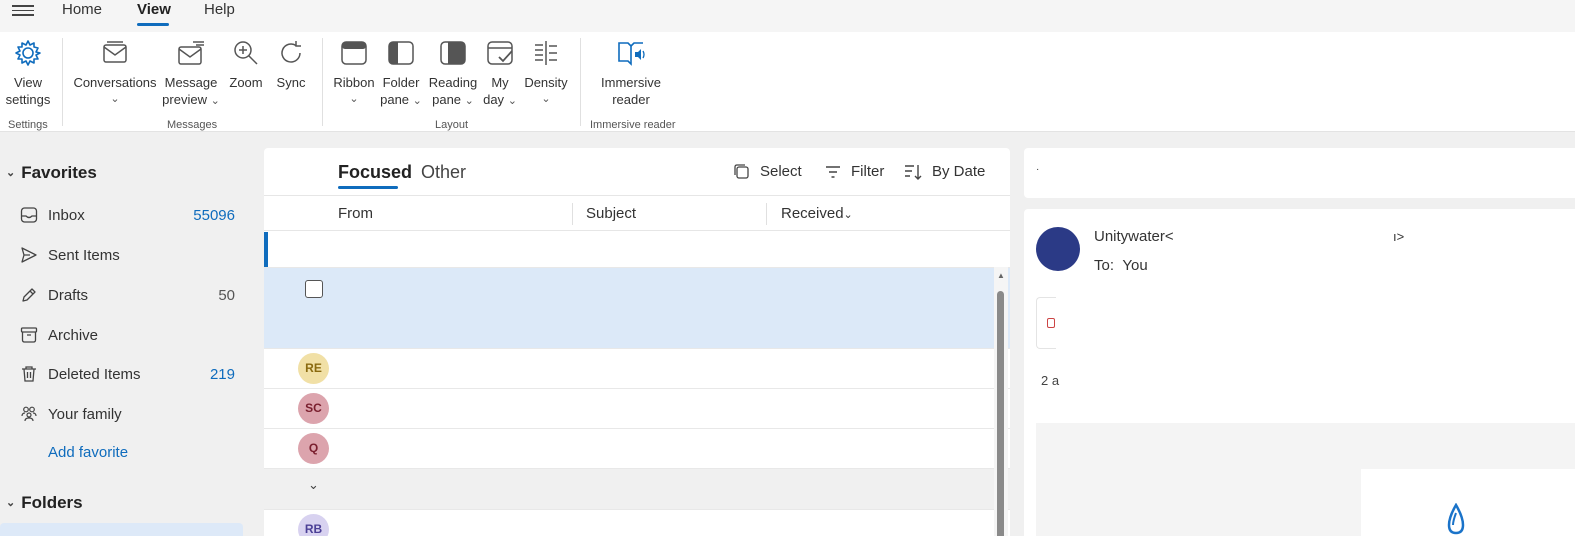 This screenshot has width=1575, height=536. I want to click on tab-other: Other, so click(443, 172).